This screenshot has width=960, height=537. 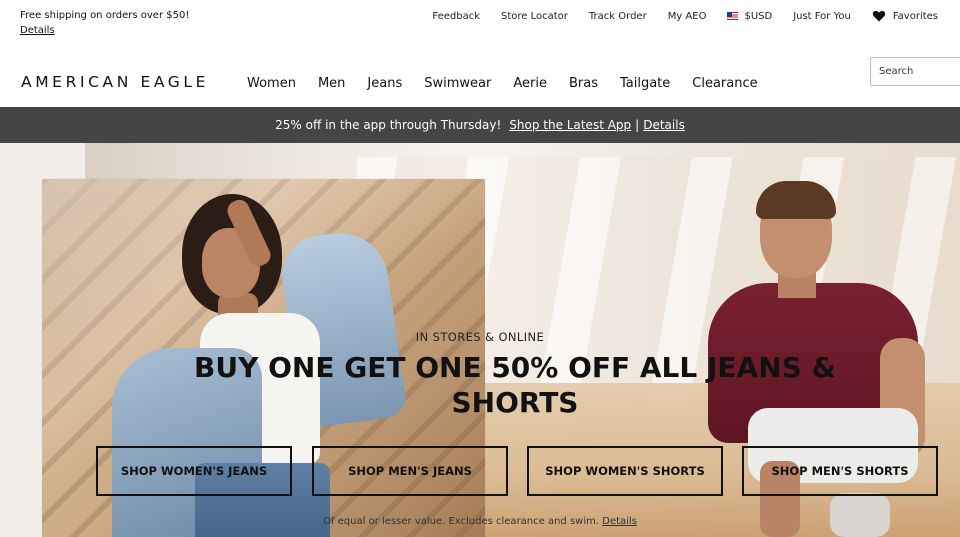 I want to click on hero-kicker: IN STORES & ONLINE, so click(x=480, y=337).